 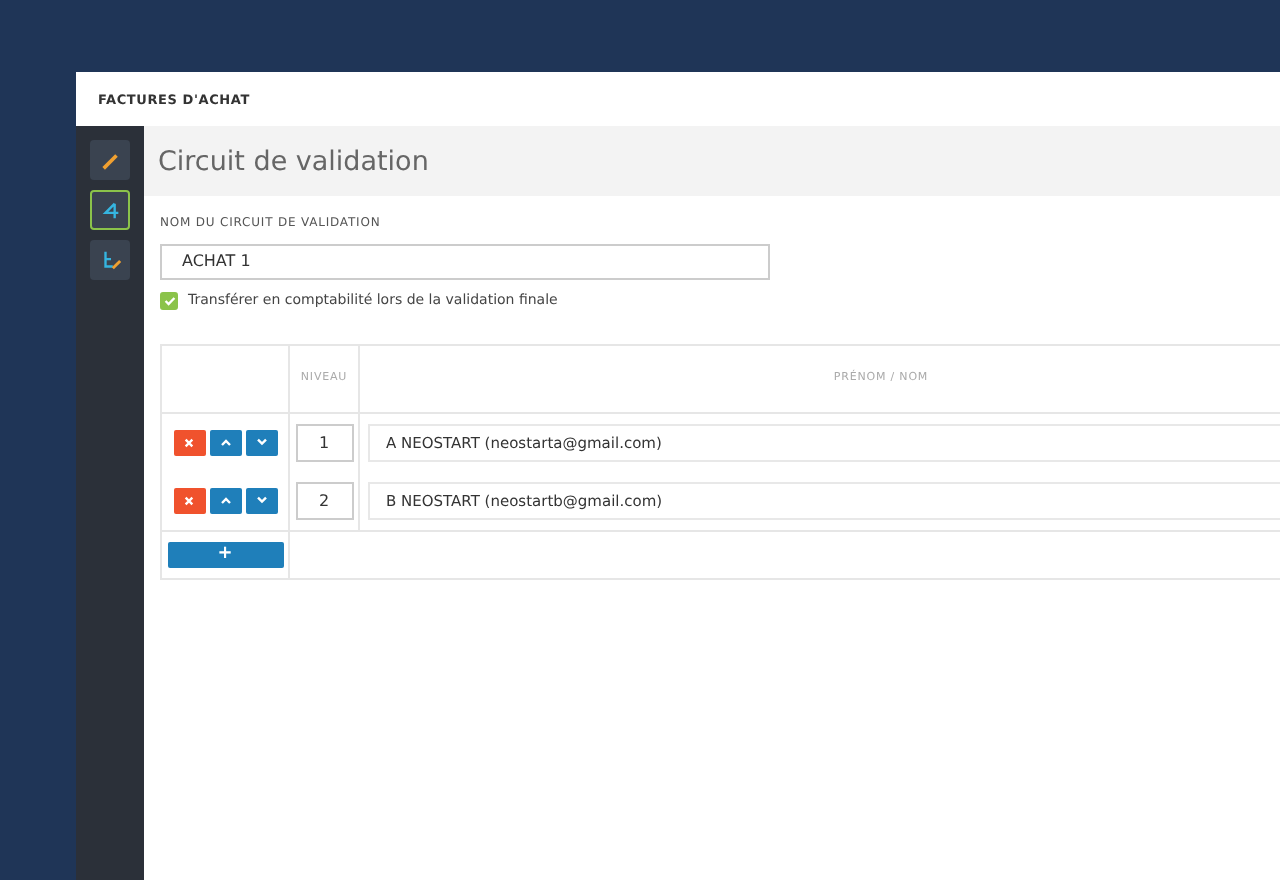 I want to click on flow-icon, so click(x=110, y=210).